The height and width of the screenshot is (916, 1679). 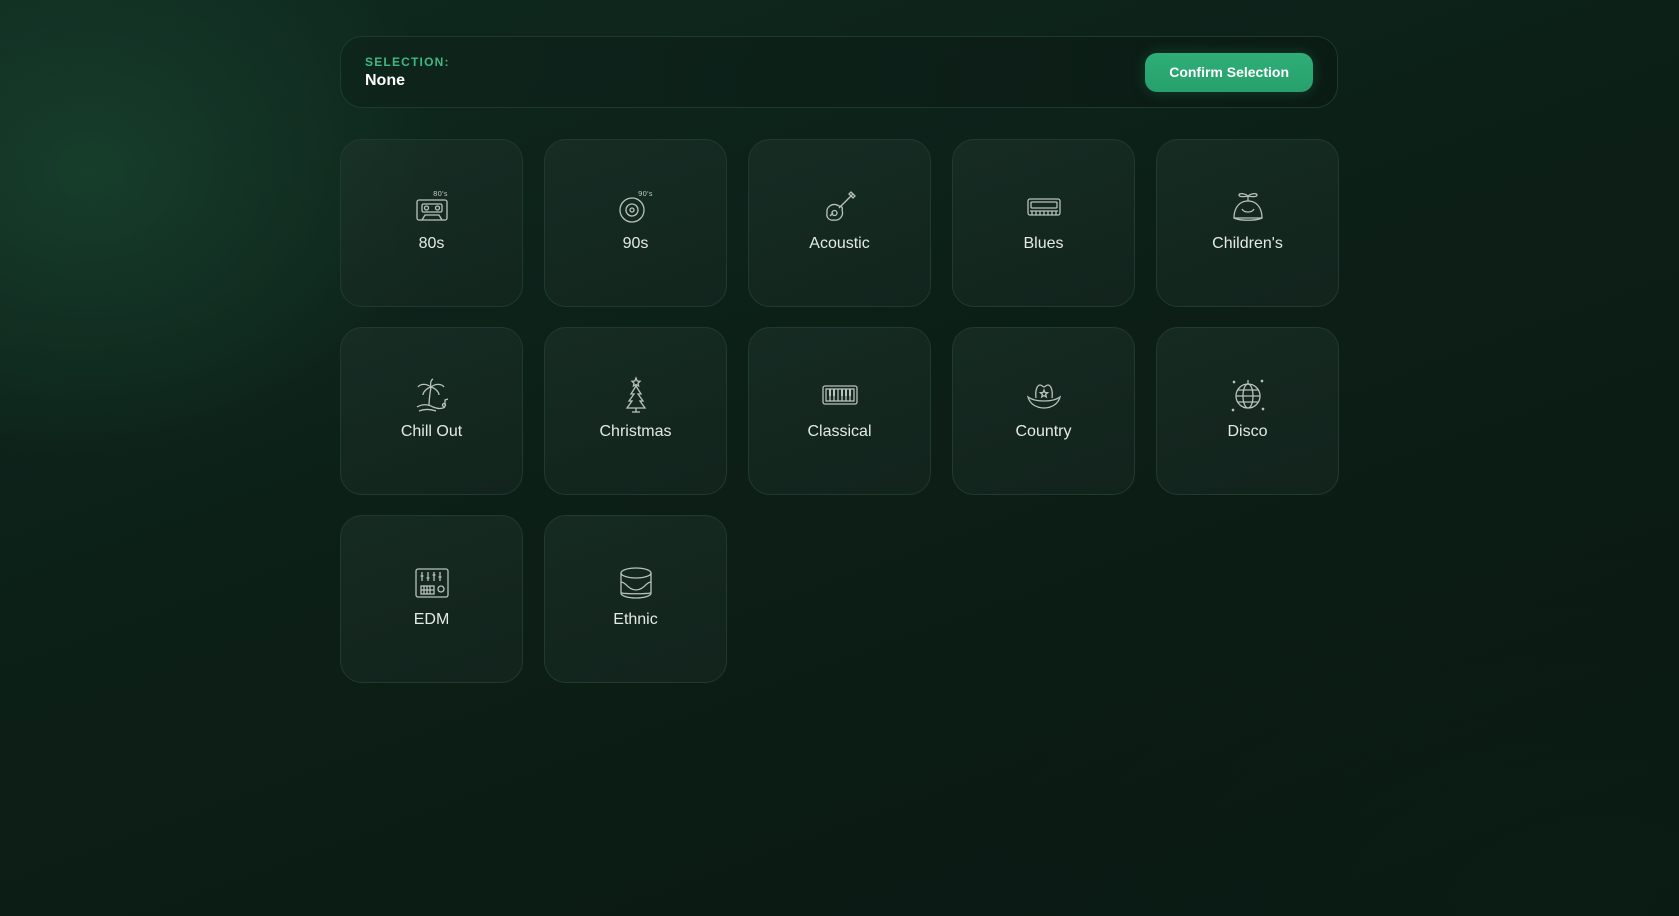 I want to click on selection-value: None, so click(x=385, y=80).